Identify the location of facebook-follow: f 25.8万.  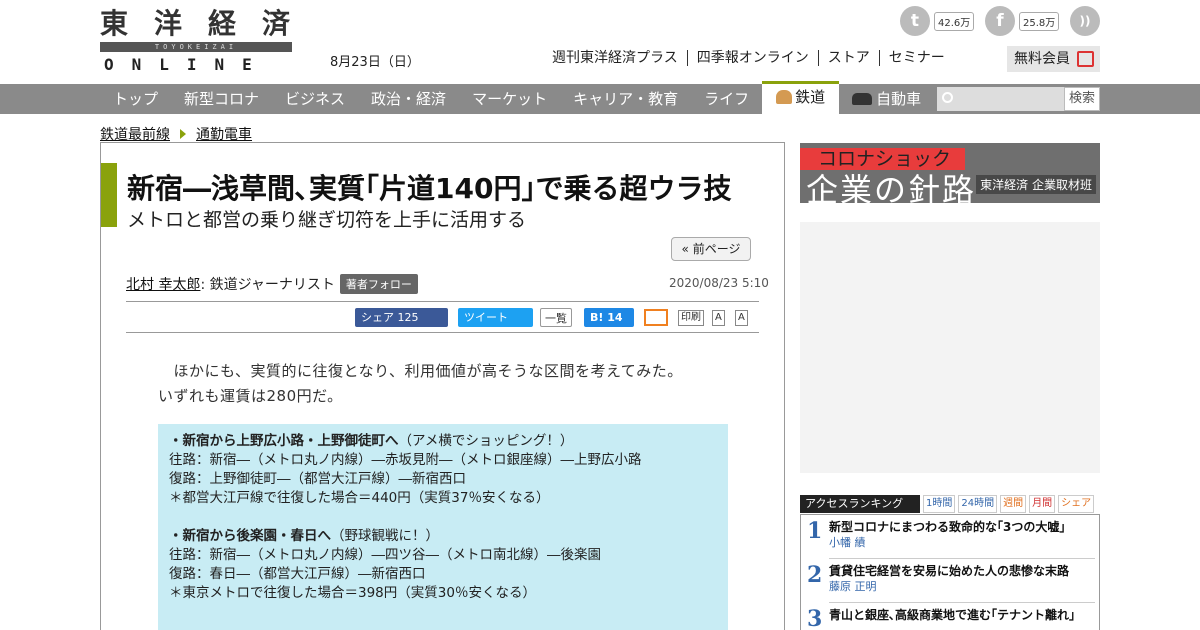
(1022, 21).